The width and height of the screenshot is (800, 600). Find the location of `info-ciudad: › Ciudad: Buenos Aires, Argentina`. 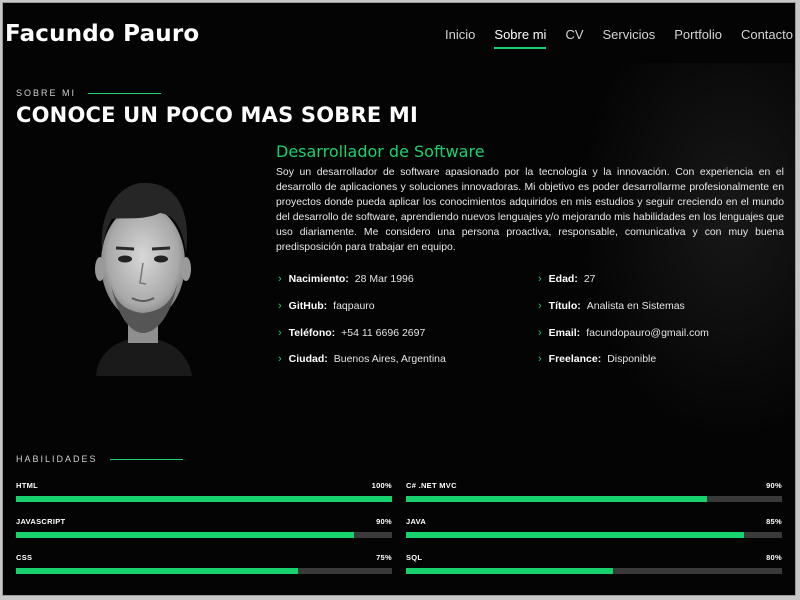

info-ciudad: › Ciudad: Buenos Aires, Argentina is located at coordinates (362, 359).